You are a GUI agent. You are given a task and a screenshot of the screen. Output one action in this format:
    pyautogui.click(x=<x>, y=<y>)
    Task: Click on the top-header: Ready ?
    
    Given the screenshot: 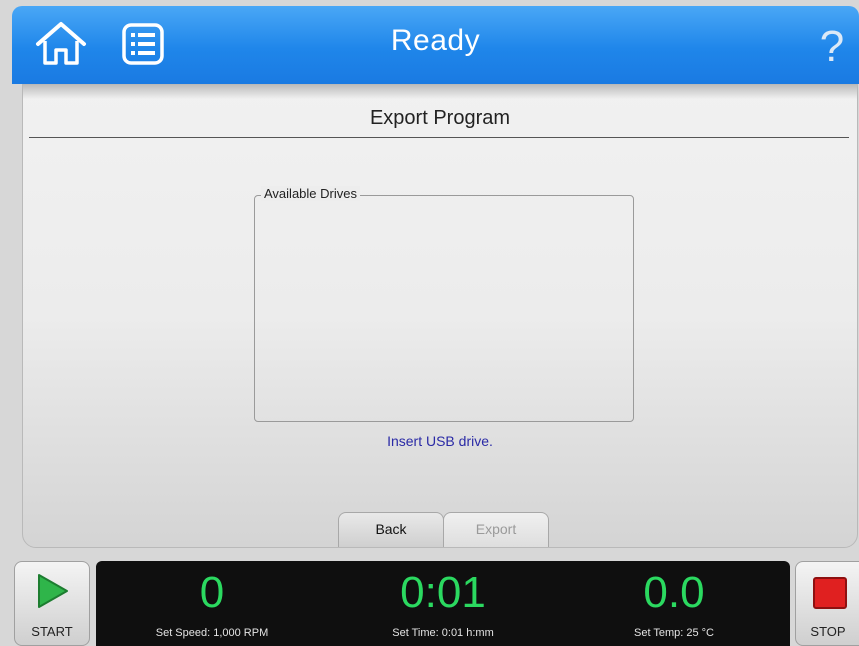 What is the action you would take?
    pyautogui.click(x=435, y=45)
    